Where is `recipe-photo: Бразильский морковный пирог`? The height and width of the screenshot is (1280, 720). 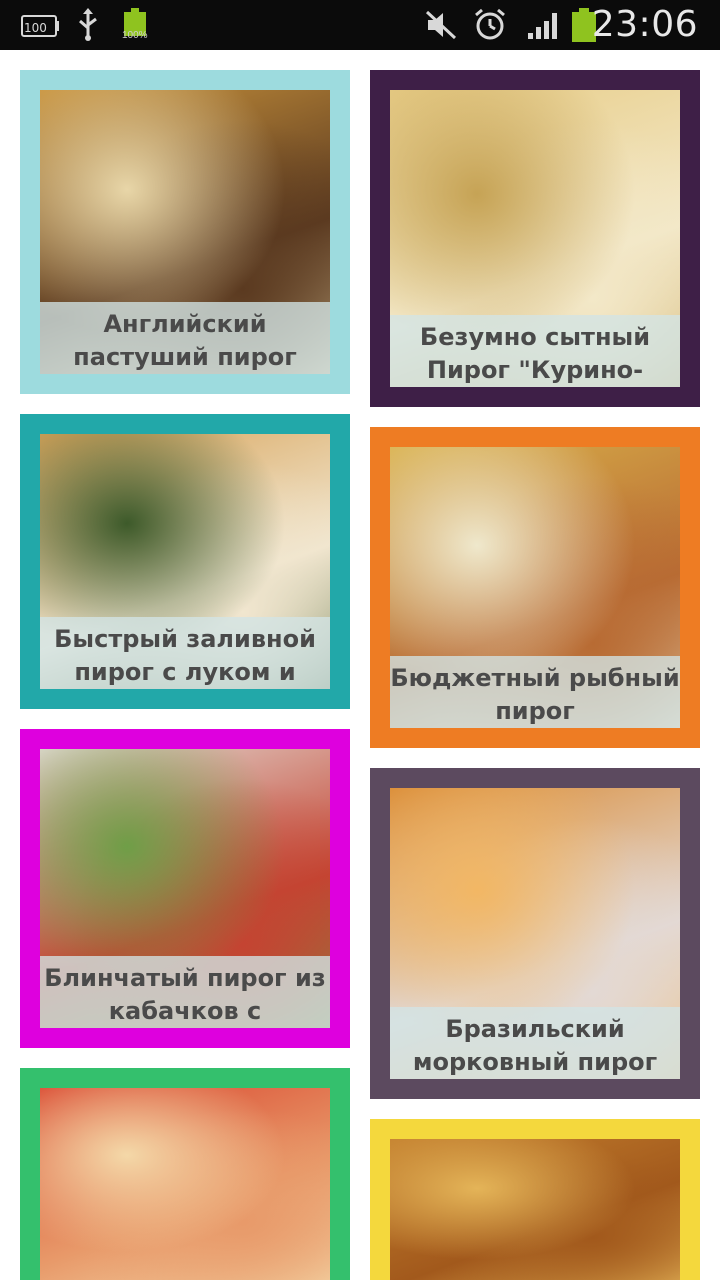
recipe-photo: Бразильский морковный пирог is located at coordinates (535, 933).